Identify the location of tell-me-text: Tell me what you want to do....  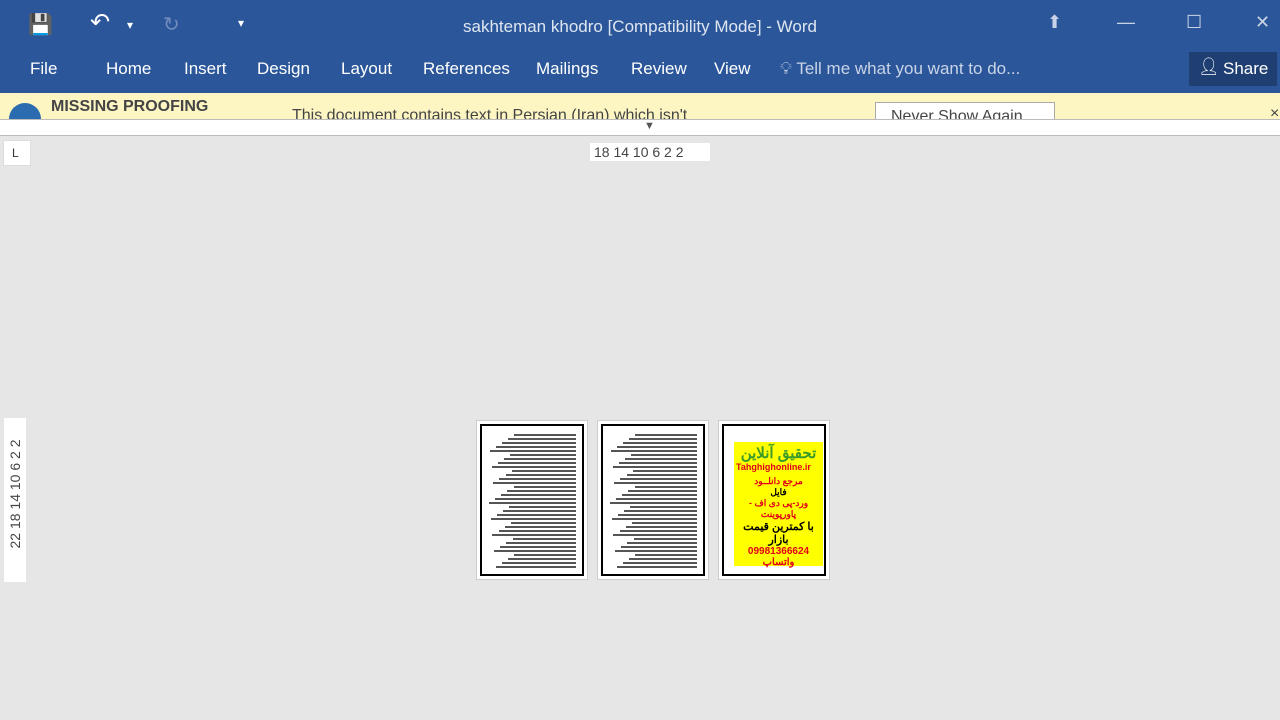
(908, 68).